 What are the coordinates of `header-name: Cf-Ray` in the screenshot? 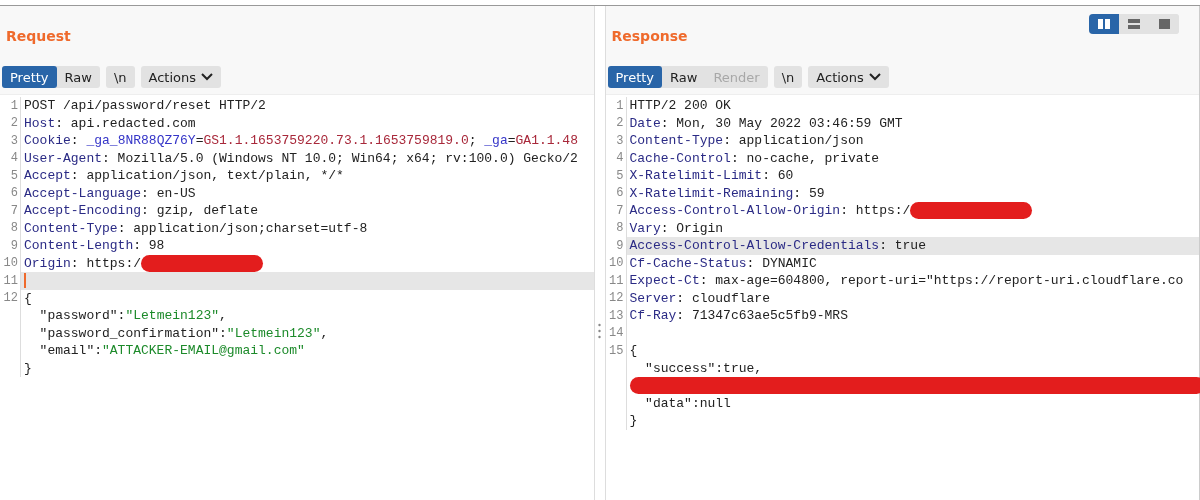 It's located at (653, 316).